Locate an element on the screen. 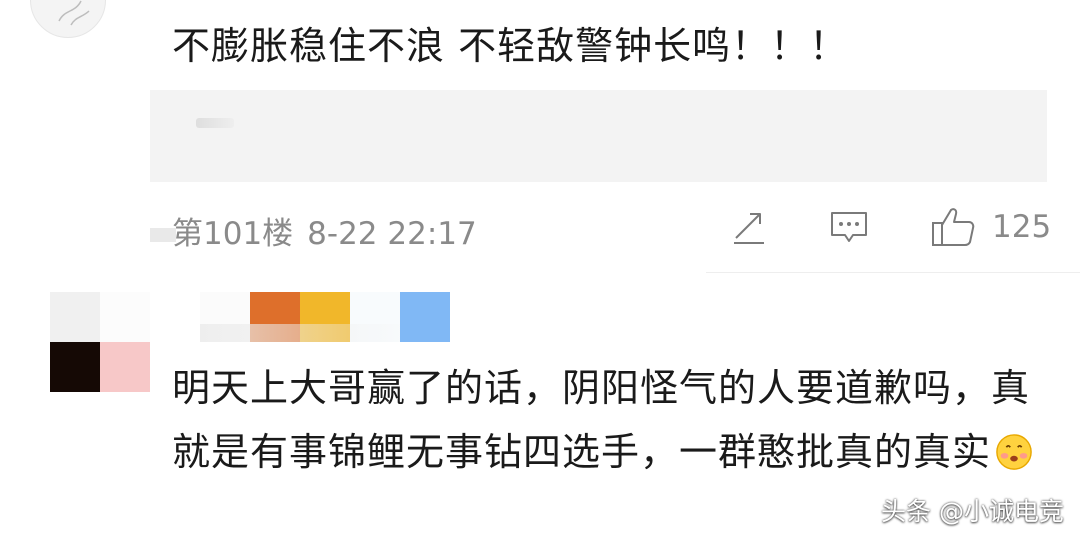 This screenshot has width=1080, height=542. divider is located at coordinates (893, 272).